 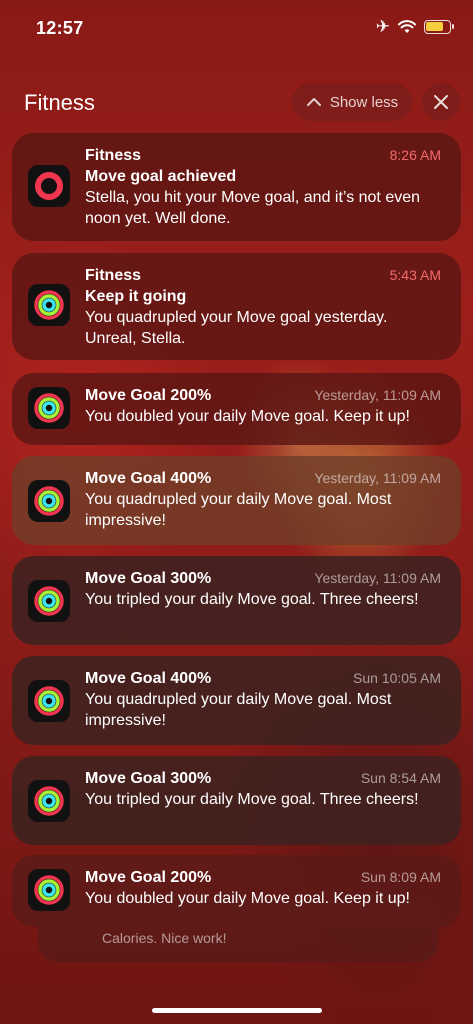 I want to click on show-less-button: Show less, so click(x=352, y=102).